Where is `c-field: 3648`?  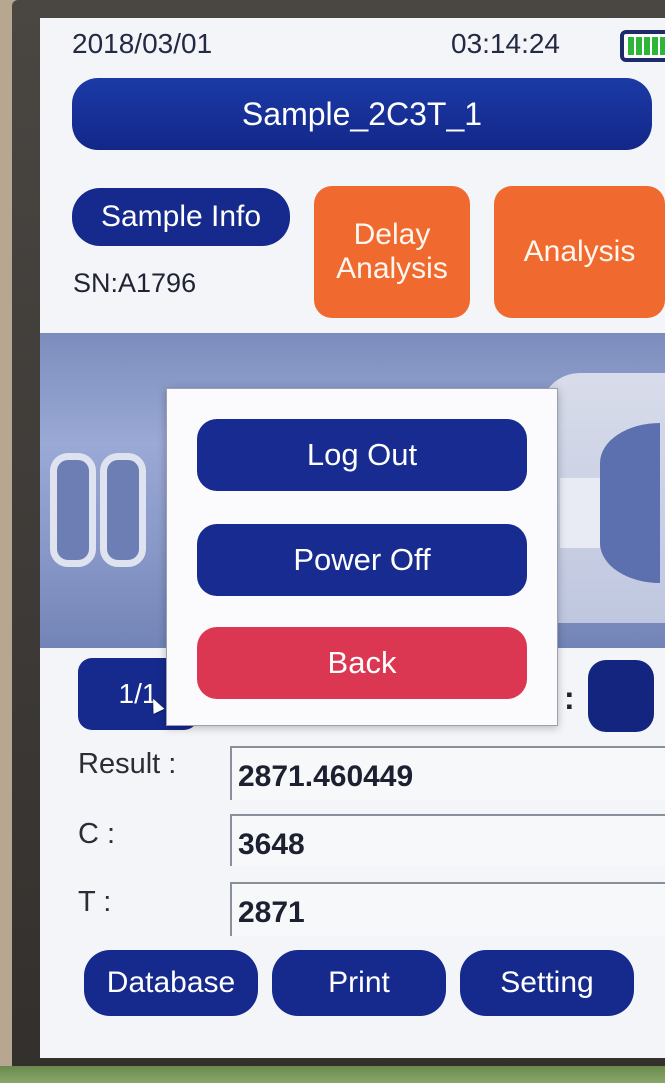
c-field: 3648 is located at coordinates (447, 840).